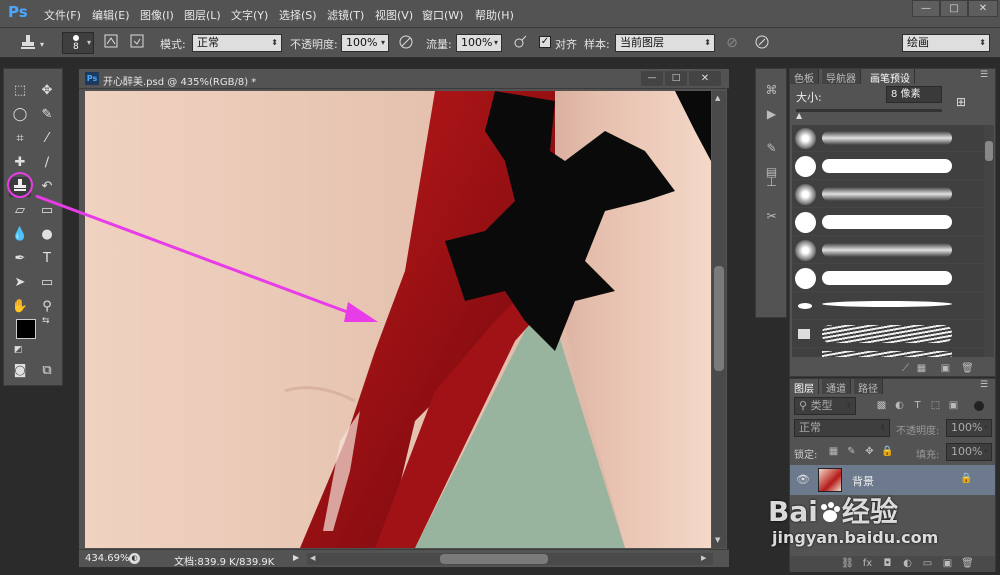 The width and height of the screenshot is (1000, 575). What do you see at coordinates (803, 479) in the screenshot?
I see `visibility-eye-icon: 👁` at bounding box center [803, 479].